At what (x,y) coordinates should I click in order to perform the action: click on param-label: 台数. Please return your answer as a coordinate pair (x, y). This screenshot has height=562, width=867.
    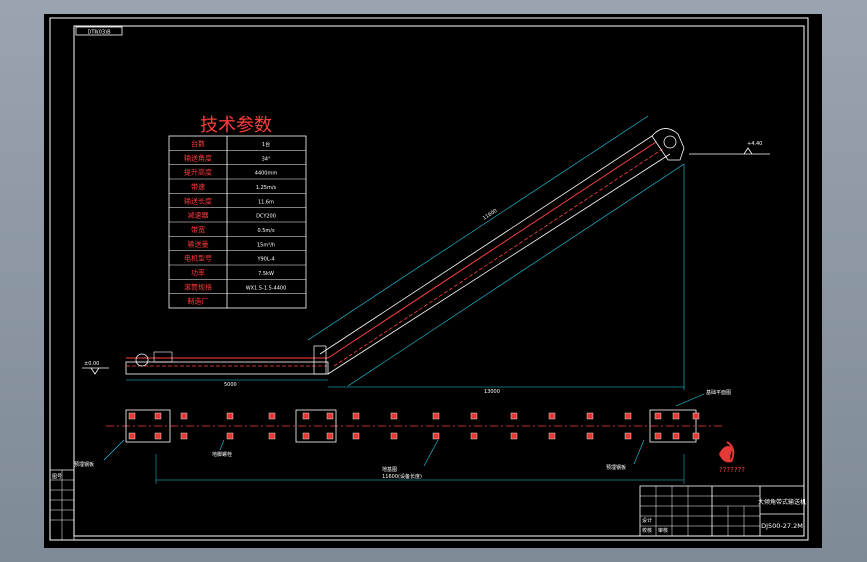
    Looking at the image, I should click on (198, 143).